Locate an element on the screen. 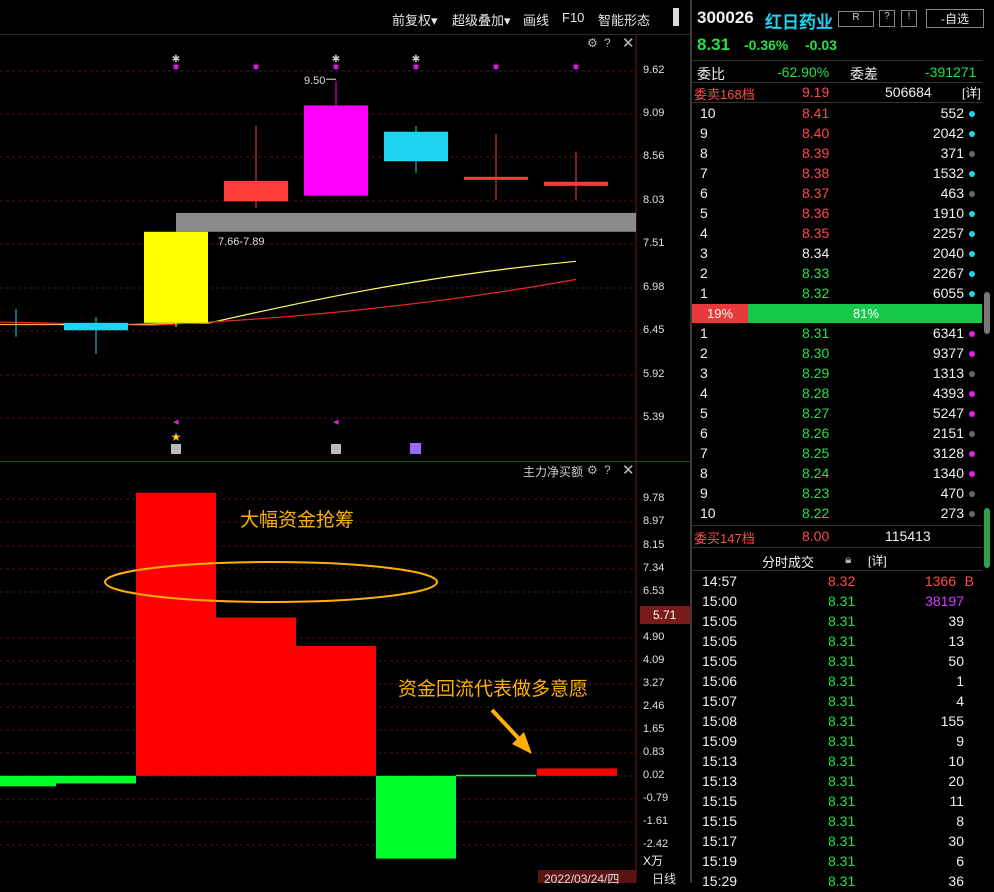 This screenshot has width=994, height=892. trade-scrollbar is located at coordinates (987, 538).